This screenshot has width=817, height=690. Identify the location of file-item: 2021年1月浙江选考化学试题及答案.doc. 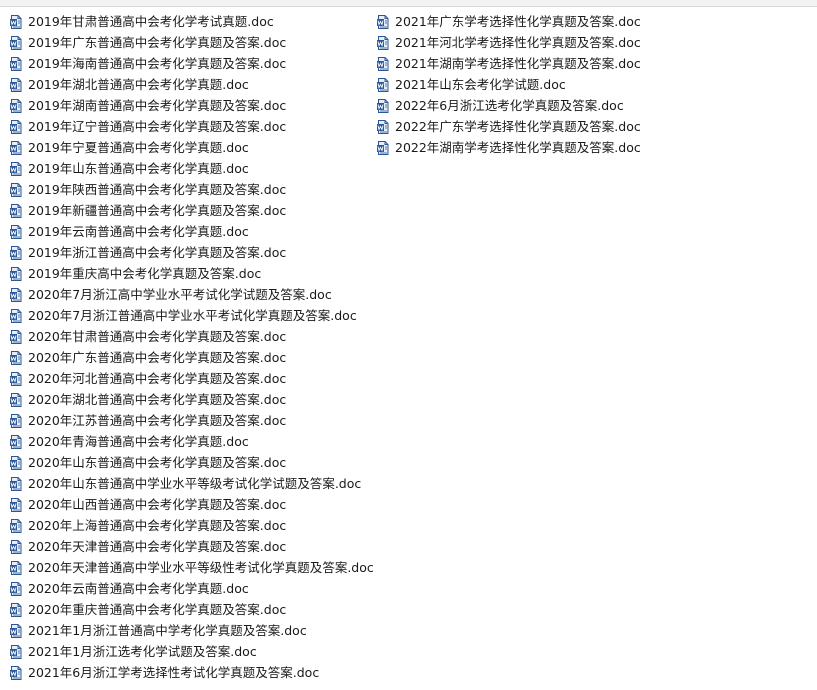
(195, 651).